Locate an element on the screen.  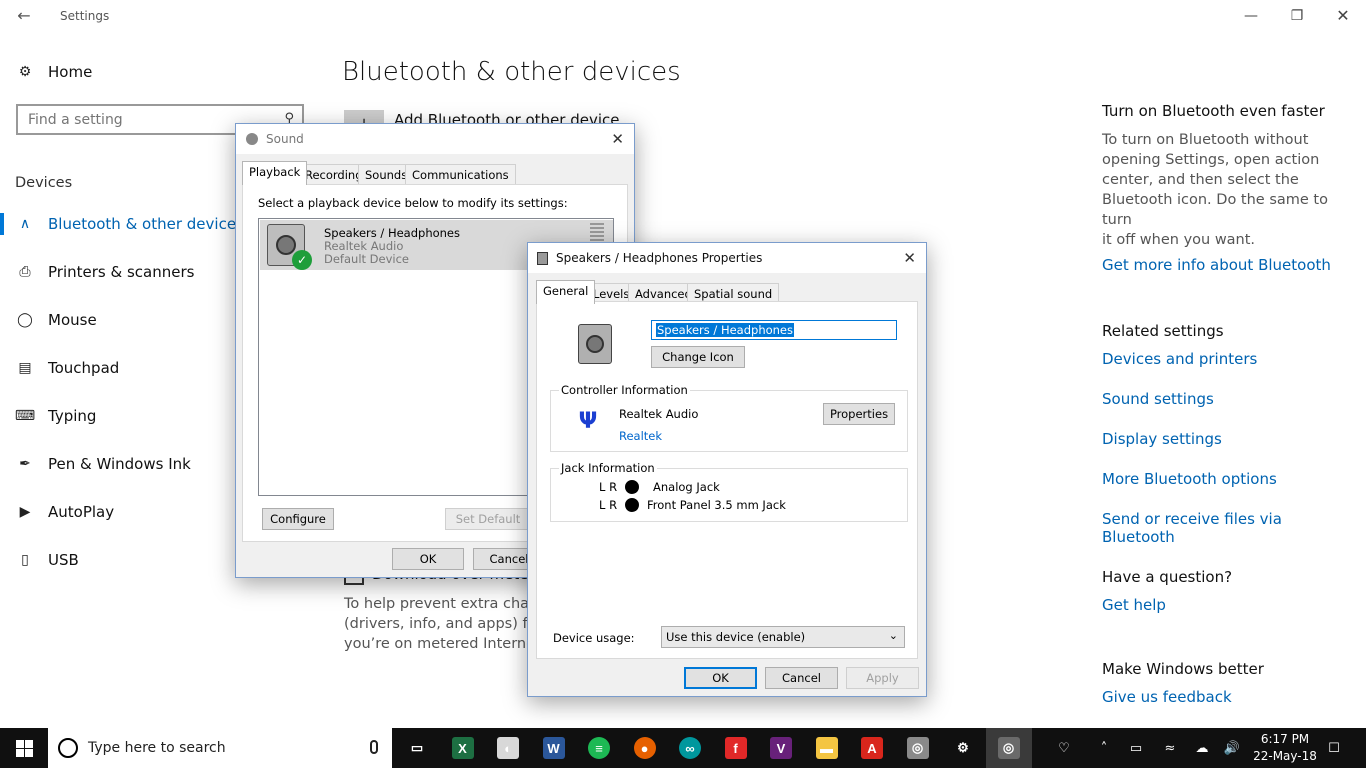
start-button is located at coordinates (24, 748).